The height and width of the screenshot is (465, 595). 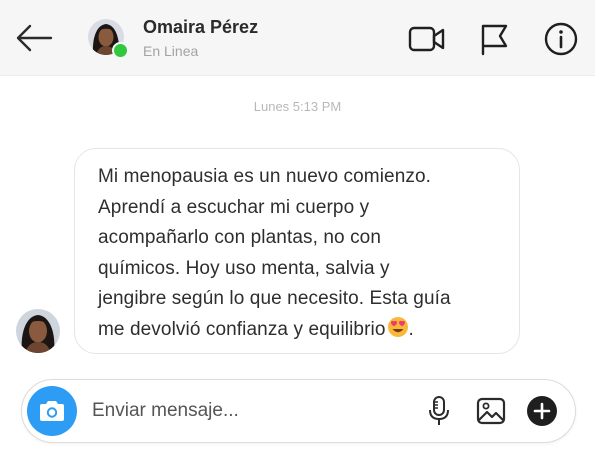 I want to click on message-line: químicos. Hoy uso menta, salvia y, so click(x=244, y=268).